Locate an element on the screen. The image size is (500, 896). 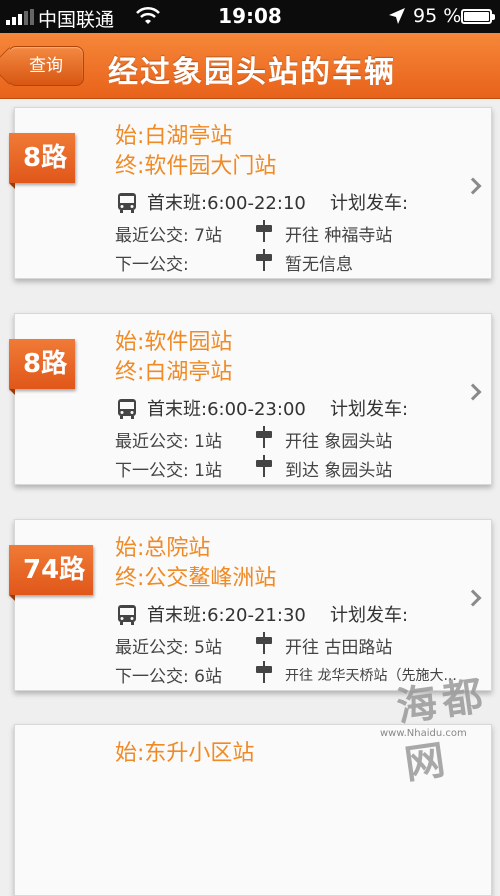
route-start-station: 始:东升小区站 is located at coordinates (185, 753).